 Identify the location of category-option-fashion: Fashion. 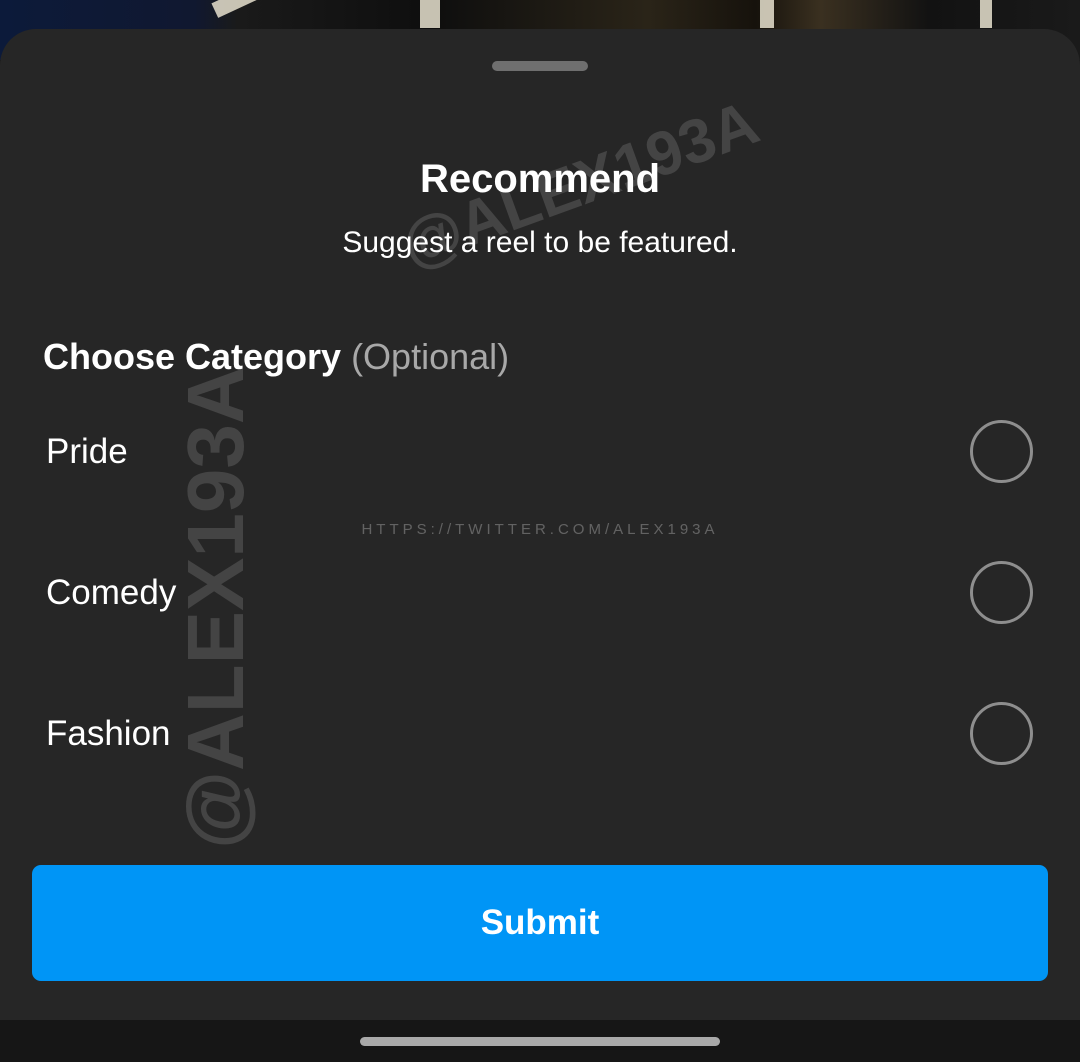
(540, 737).